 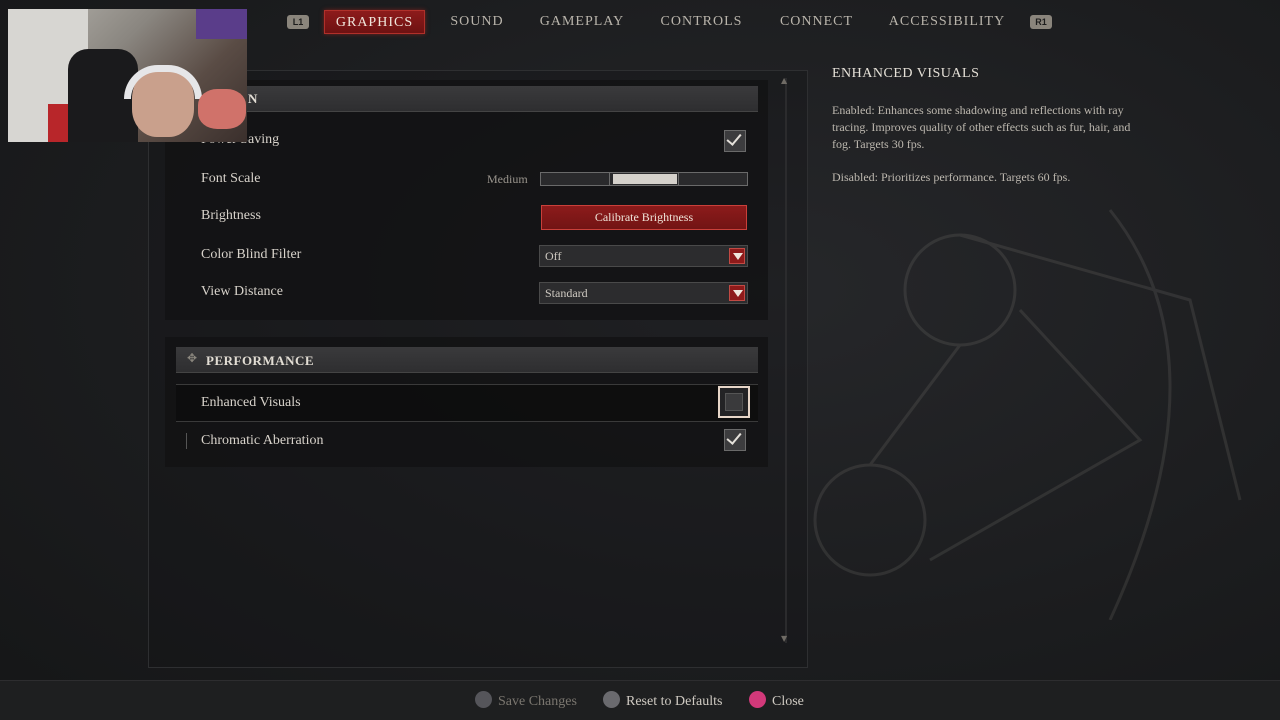 What do you see at coordinates (816, 22) in the screenshot?
I see `tab-connect: CONNECT` at bounding box center [816, 22].